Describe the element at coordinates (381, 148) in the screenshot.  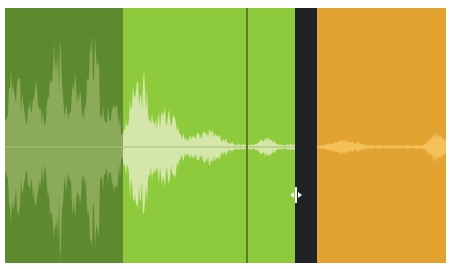
I see `audio-clip-3-waveform` at that location.